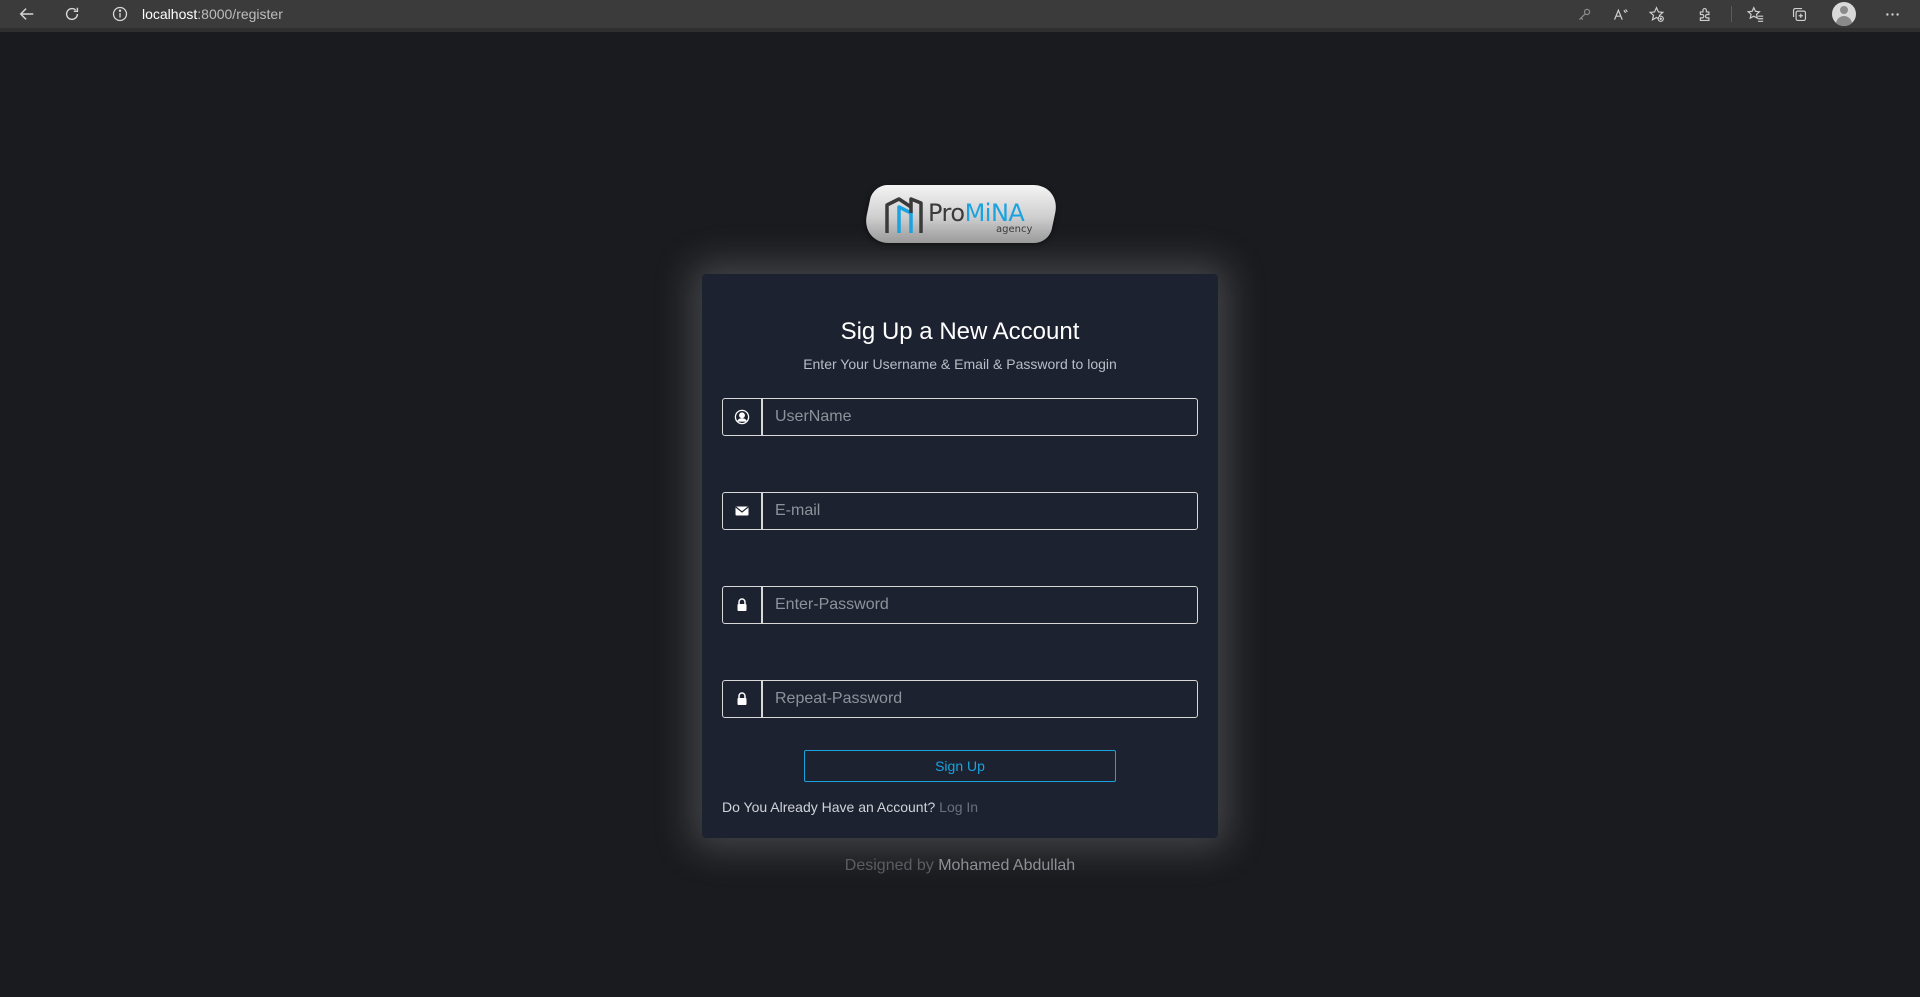 This screenshot has width=1920, height=997. I want to click on logo-wordmark: ProMiNA, so click(976, 213).